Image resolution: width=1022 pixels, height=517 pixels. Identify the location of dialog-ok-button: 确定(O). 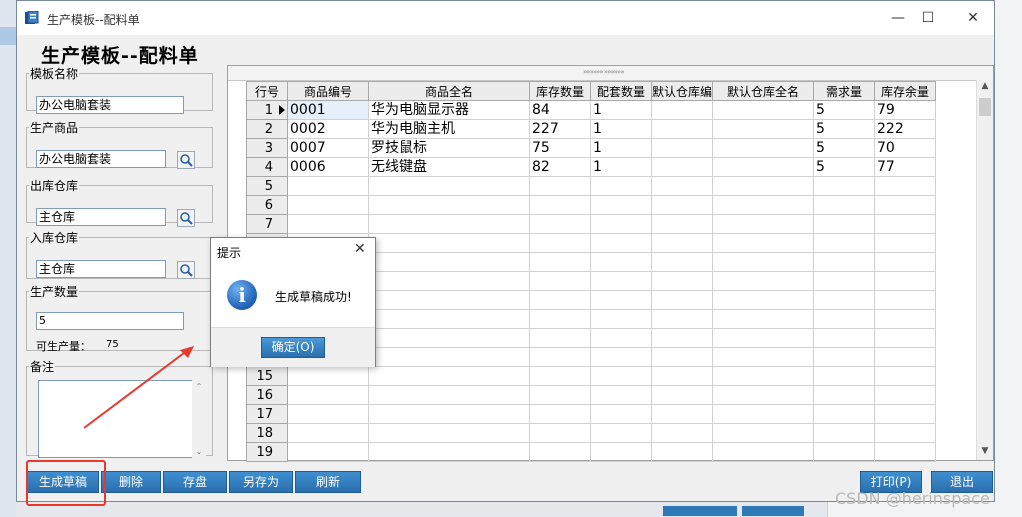
(293, 347).